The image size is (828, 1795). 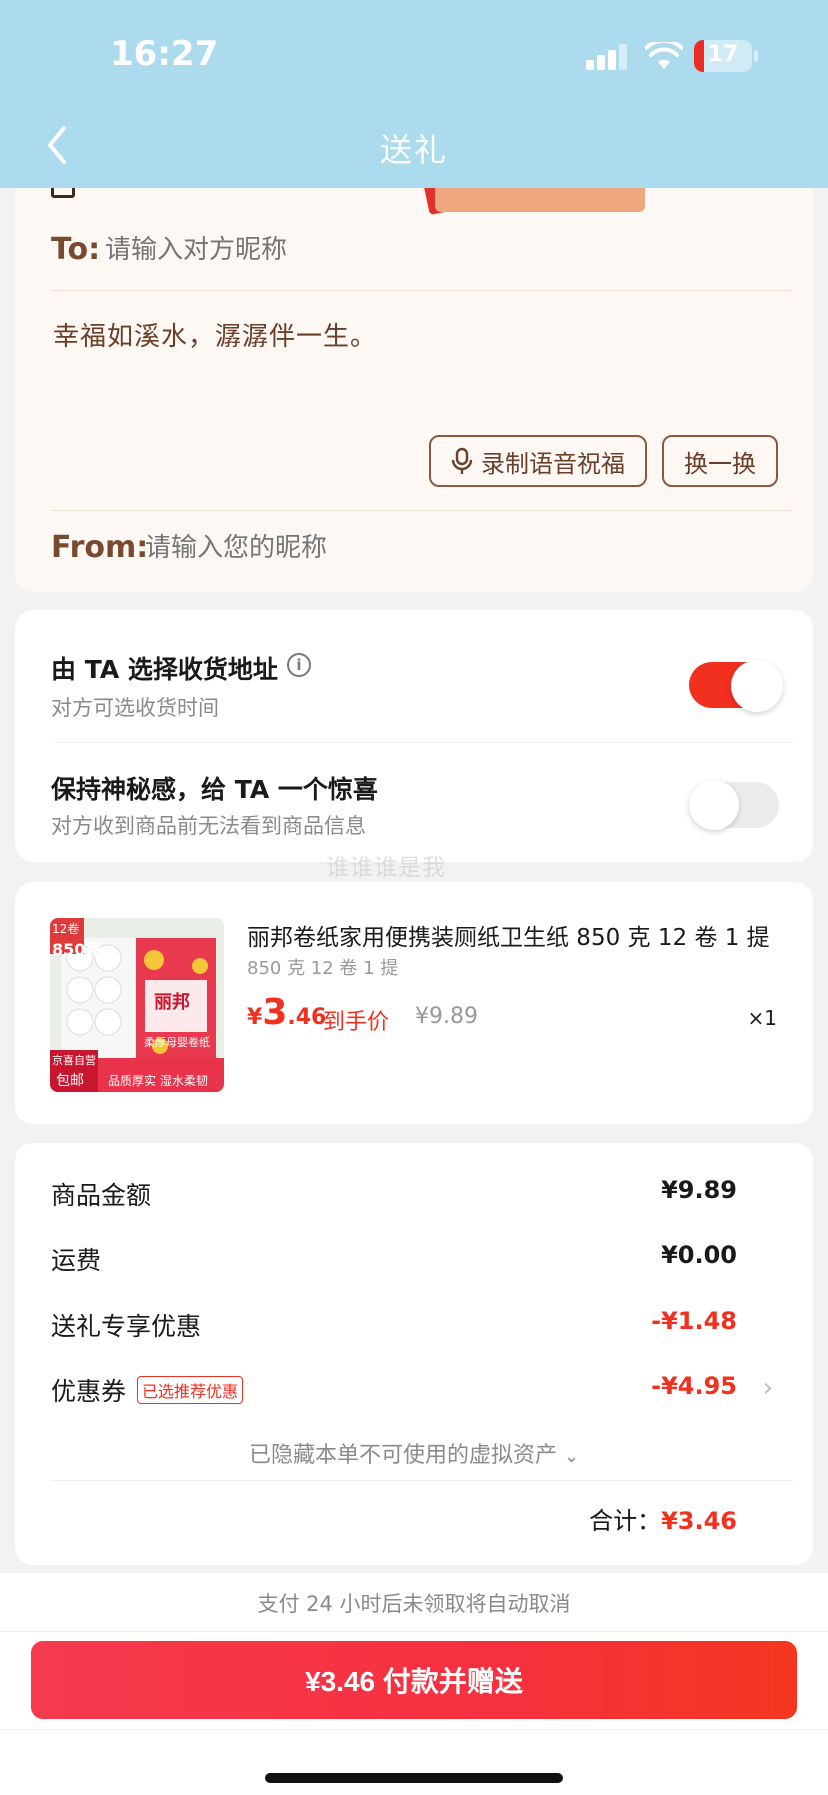 What do you see at coordinates (76, 249) in the screenshot?
I see `to-label: To:` at bounding box center [76, 249].